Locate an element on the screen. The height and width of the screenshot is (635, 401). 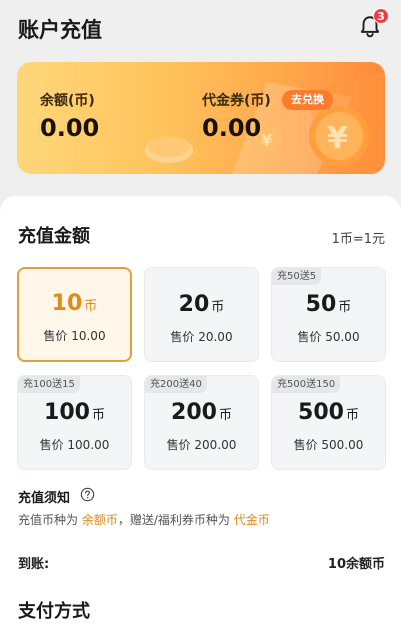
voucher-value: 0.00 is located at coordinates (232, 128).